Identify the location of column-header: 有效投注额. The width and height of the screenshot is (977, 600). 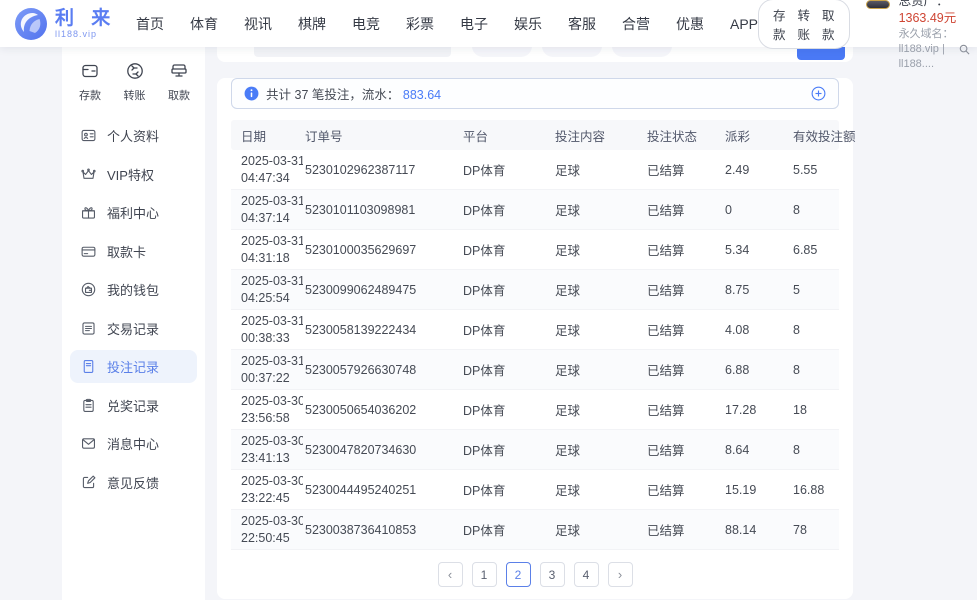
(824, 136).